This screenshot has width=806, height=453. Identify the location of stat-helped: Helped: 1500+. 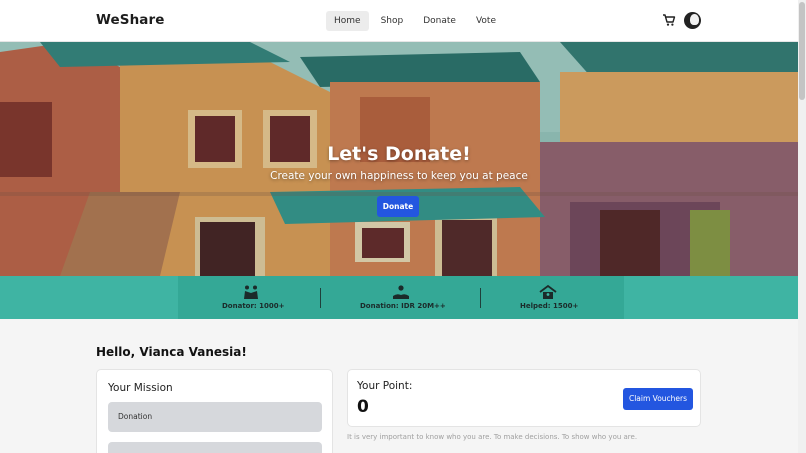
(549, 297).